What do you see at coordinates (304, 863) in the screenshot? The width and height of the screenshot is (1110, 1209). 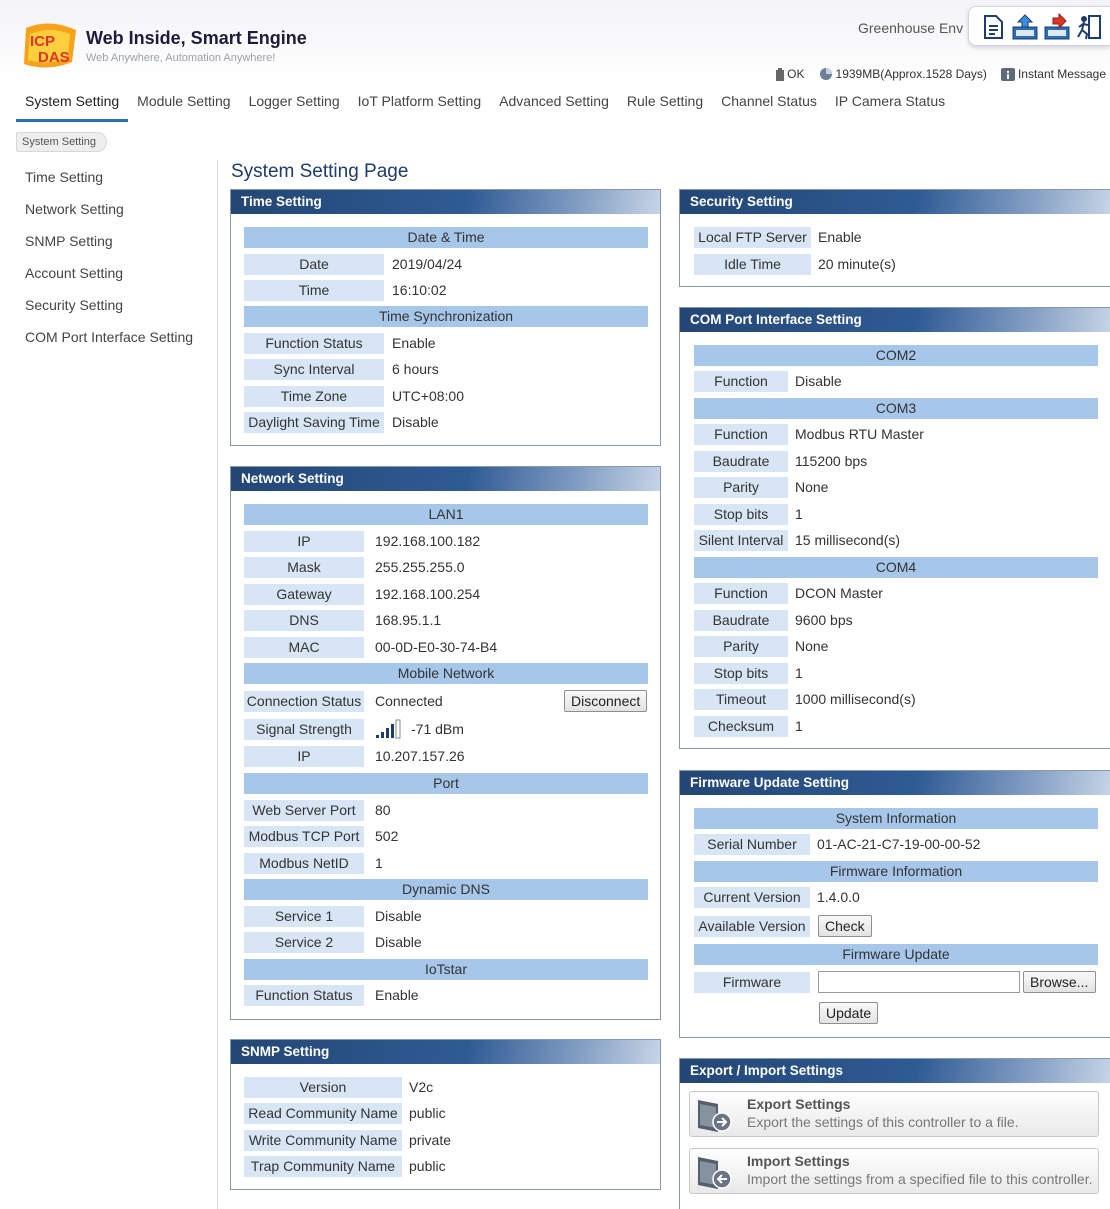 I see `modbus-netid-label: Modbus NetID` at bounding box center [304, 863].